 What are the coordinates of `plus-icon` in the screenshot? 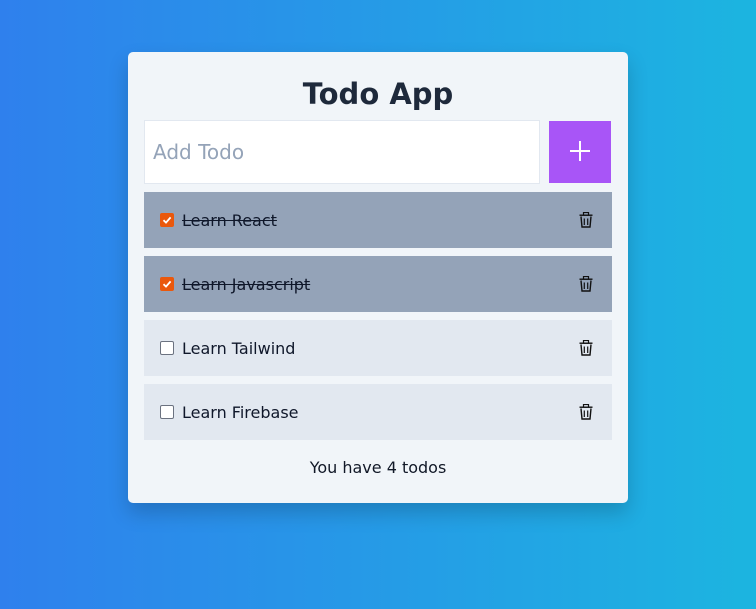 It's located at (580, 152).